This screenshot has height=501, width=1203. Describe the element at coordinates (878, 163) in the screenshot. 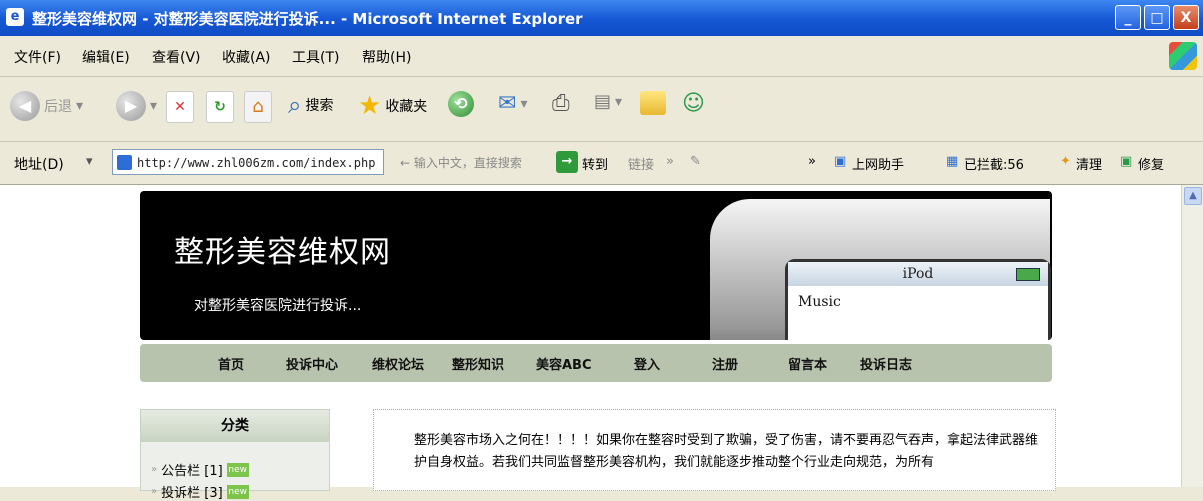

I see `assistant-label: 上网助手` at that location.